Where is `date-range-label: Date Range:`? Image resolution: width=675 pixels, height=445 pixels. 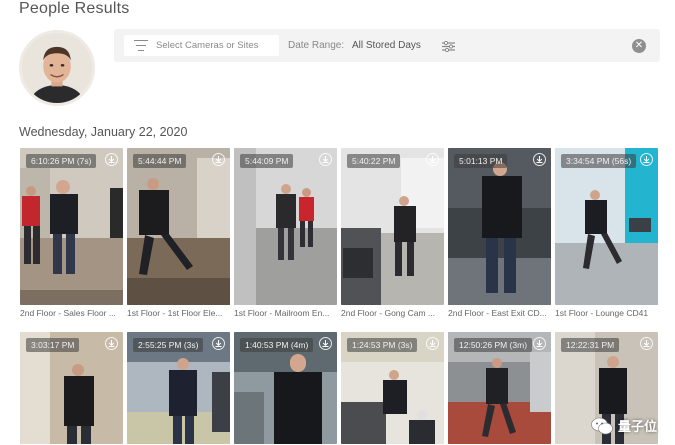 date-range-label: Date Range: is located at coordinates (316, 45).